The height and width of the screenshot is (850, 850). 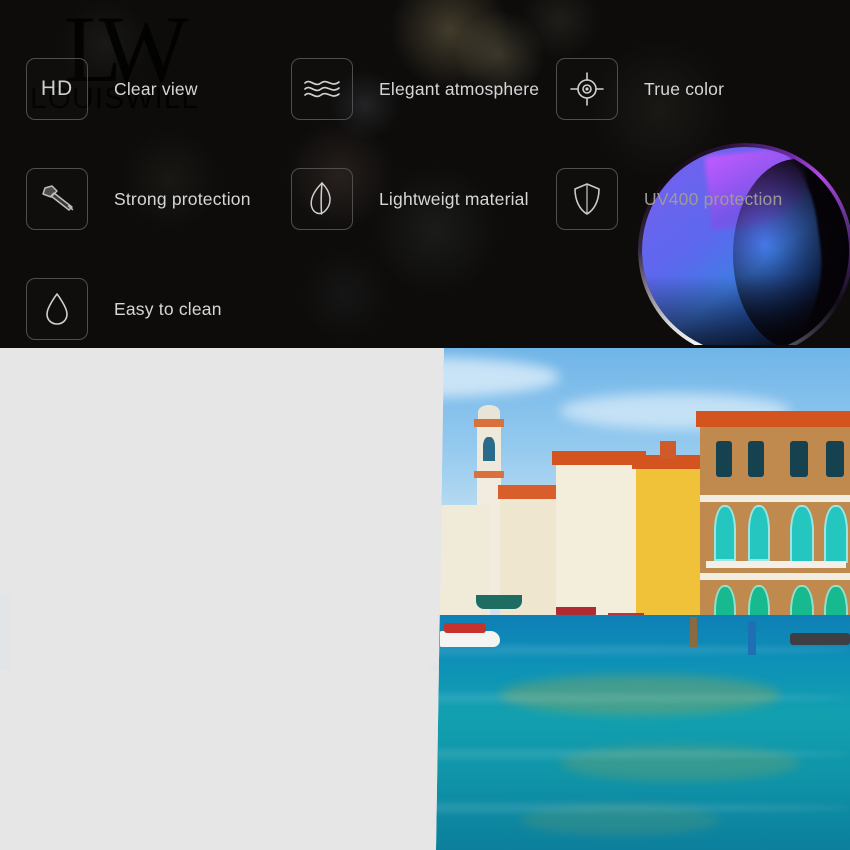 I want to click on hd-icon: HD, so click(x=57, y=89).